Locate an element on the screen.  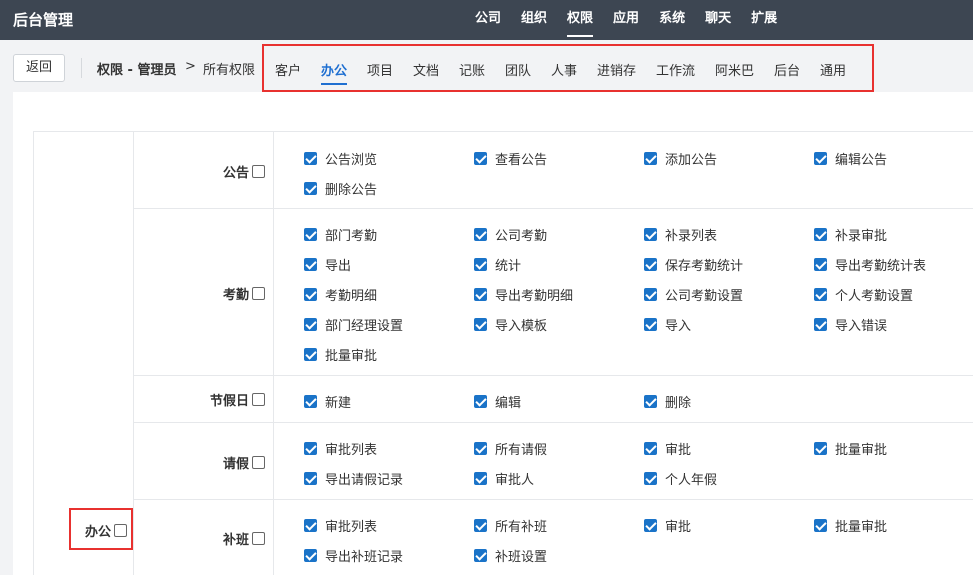
perm-item: 导入模板 is located at coordinates (510, 324).